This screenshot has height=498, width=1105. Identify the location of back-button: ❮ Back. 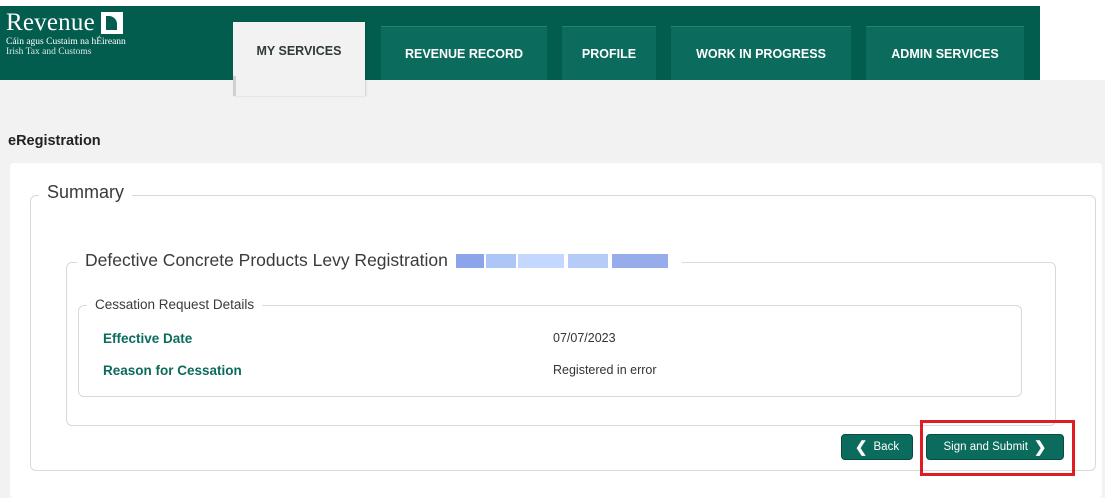
(877, 447).